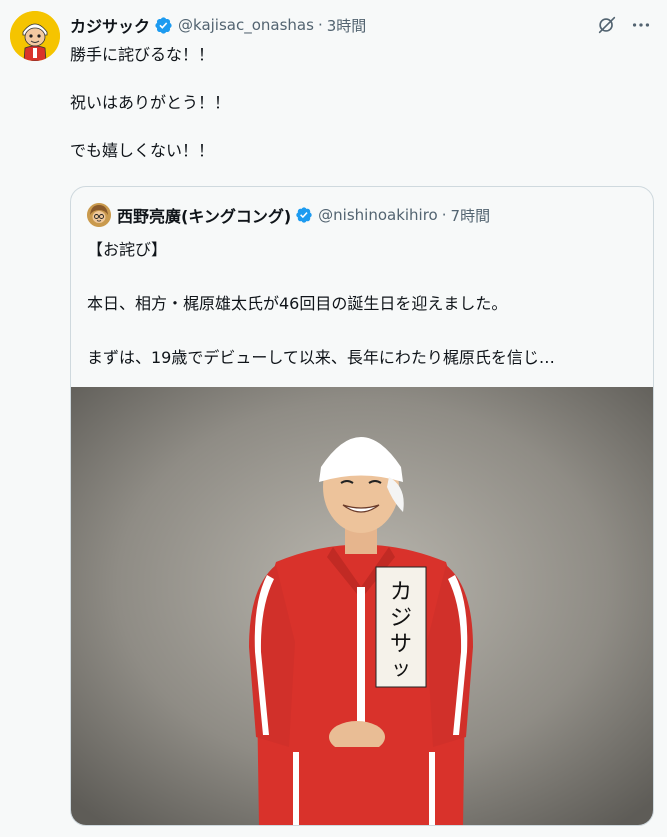  What do you see at coordinates (347, 25) in the screenshot?
I see `timestamp: 3時間` at bounding box center [347, 25].